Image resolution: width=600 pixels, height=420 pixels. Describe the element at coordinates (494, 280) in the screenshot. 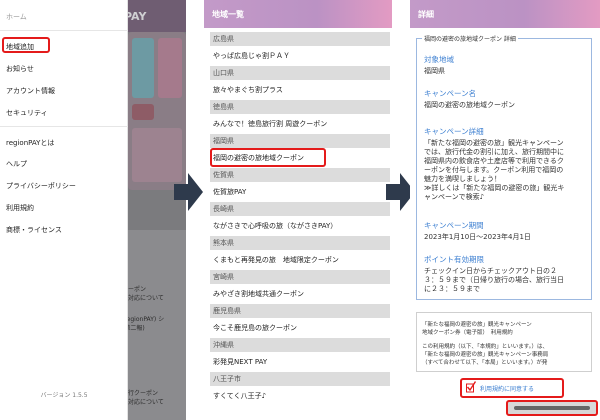

I see `point-expiry-line: ３：５９まで（日帰り旅行の場合、旅行当日` at that location.